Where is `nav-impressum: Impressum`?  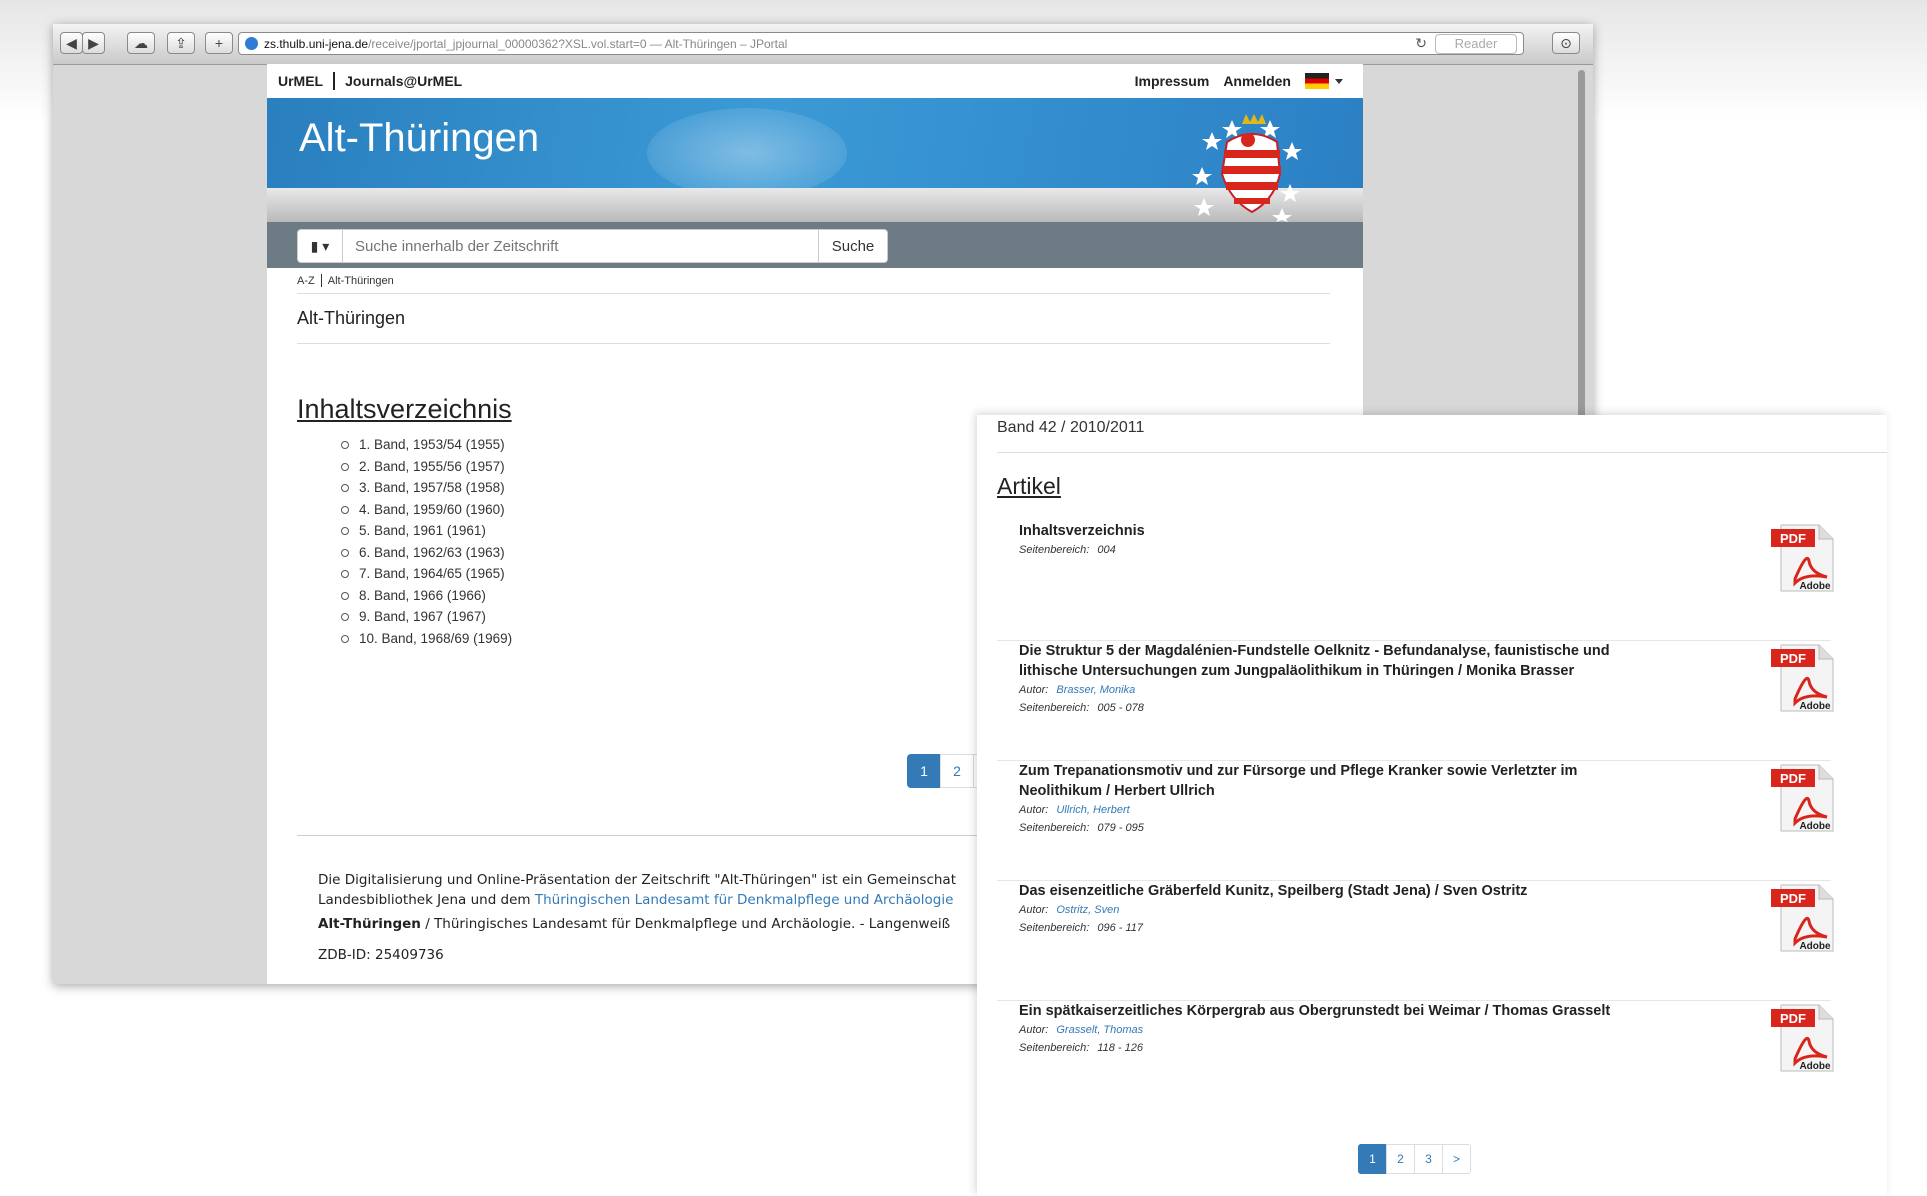
nav-impressum: Impressum is located at coordinates (1172, 81).